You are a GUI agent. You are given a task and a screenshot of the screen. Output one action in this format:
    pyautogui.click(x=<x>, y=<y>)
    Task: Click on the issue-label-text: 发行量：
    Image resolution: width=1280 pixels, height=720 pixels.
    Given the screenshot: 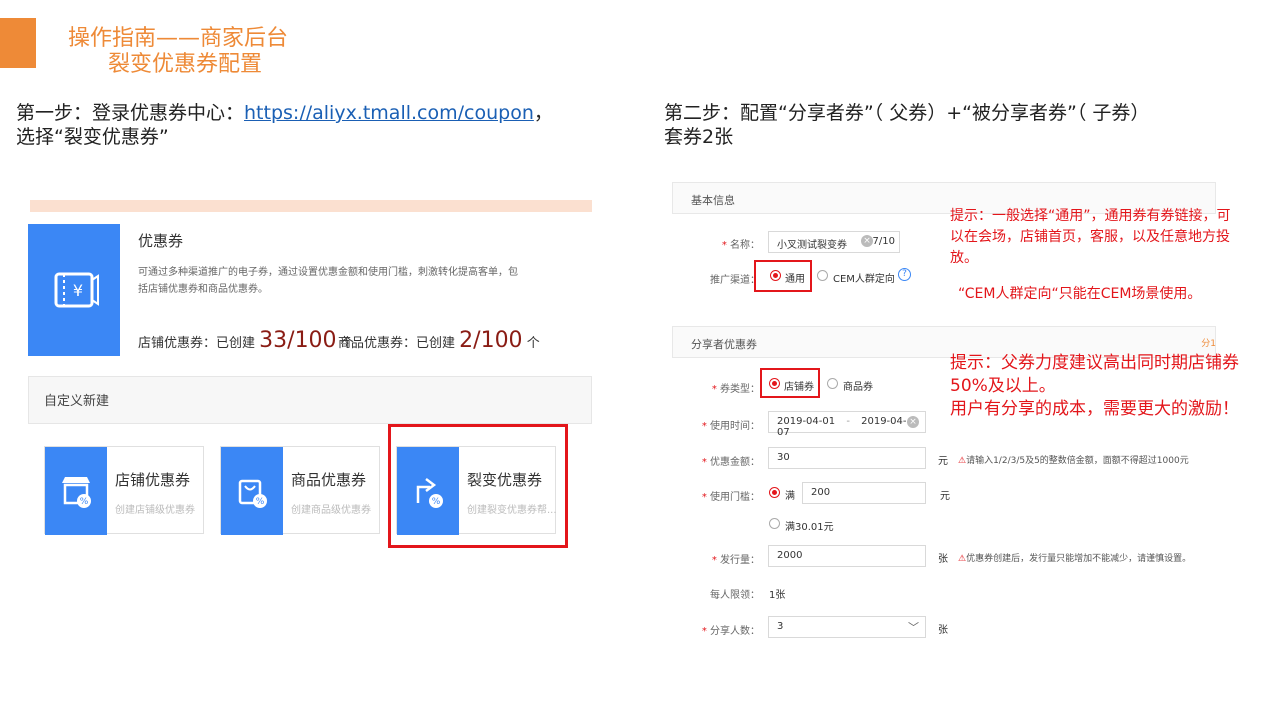 What is the action you would take?
    pyautogui.click(x=740, y=560)
    